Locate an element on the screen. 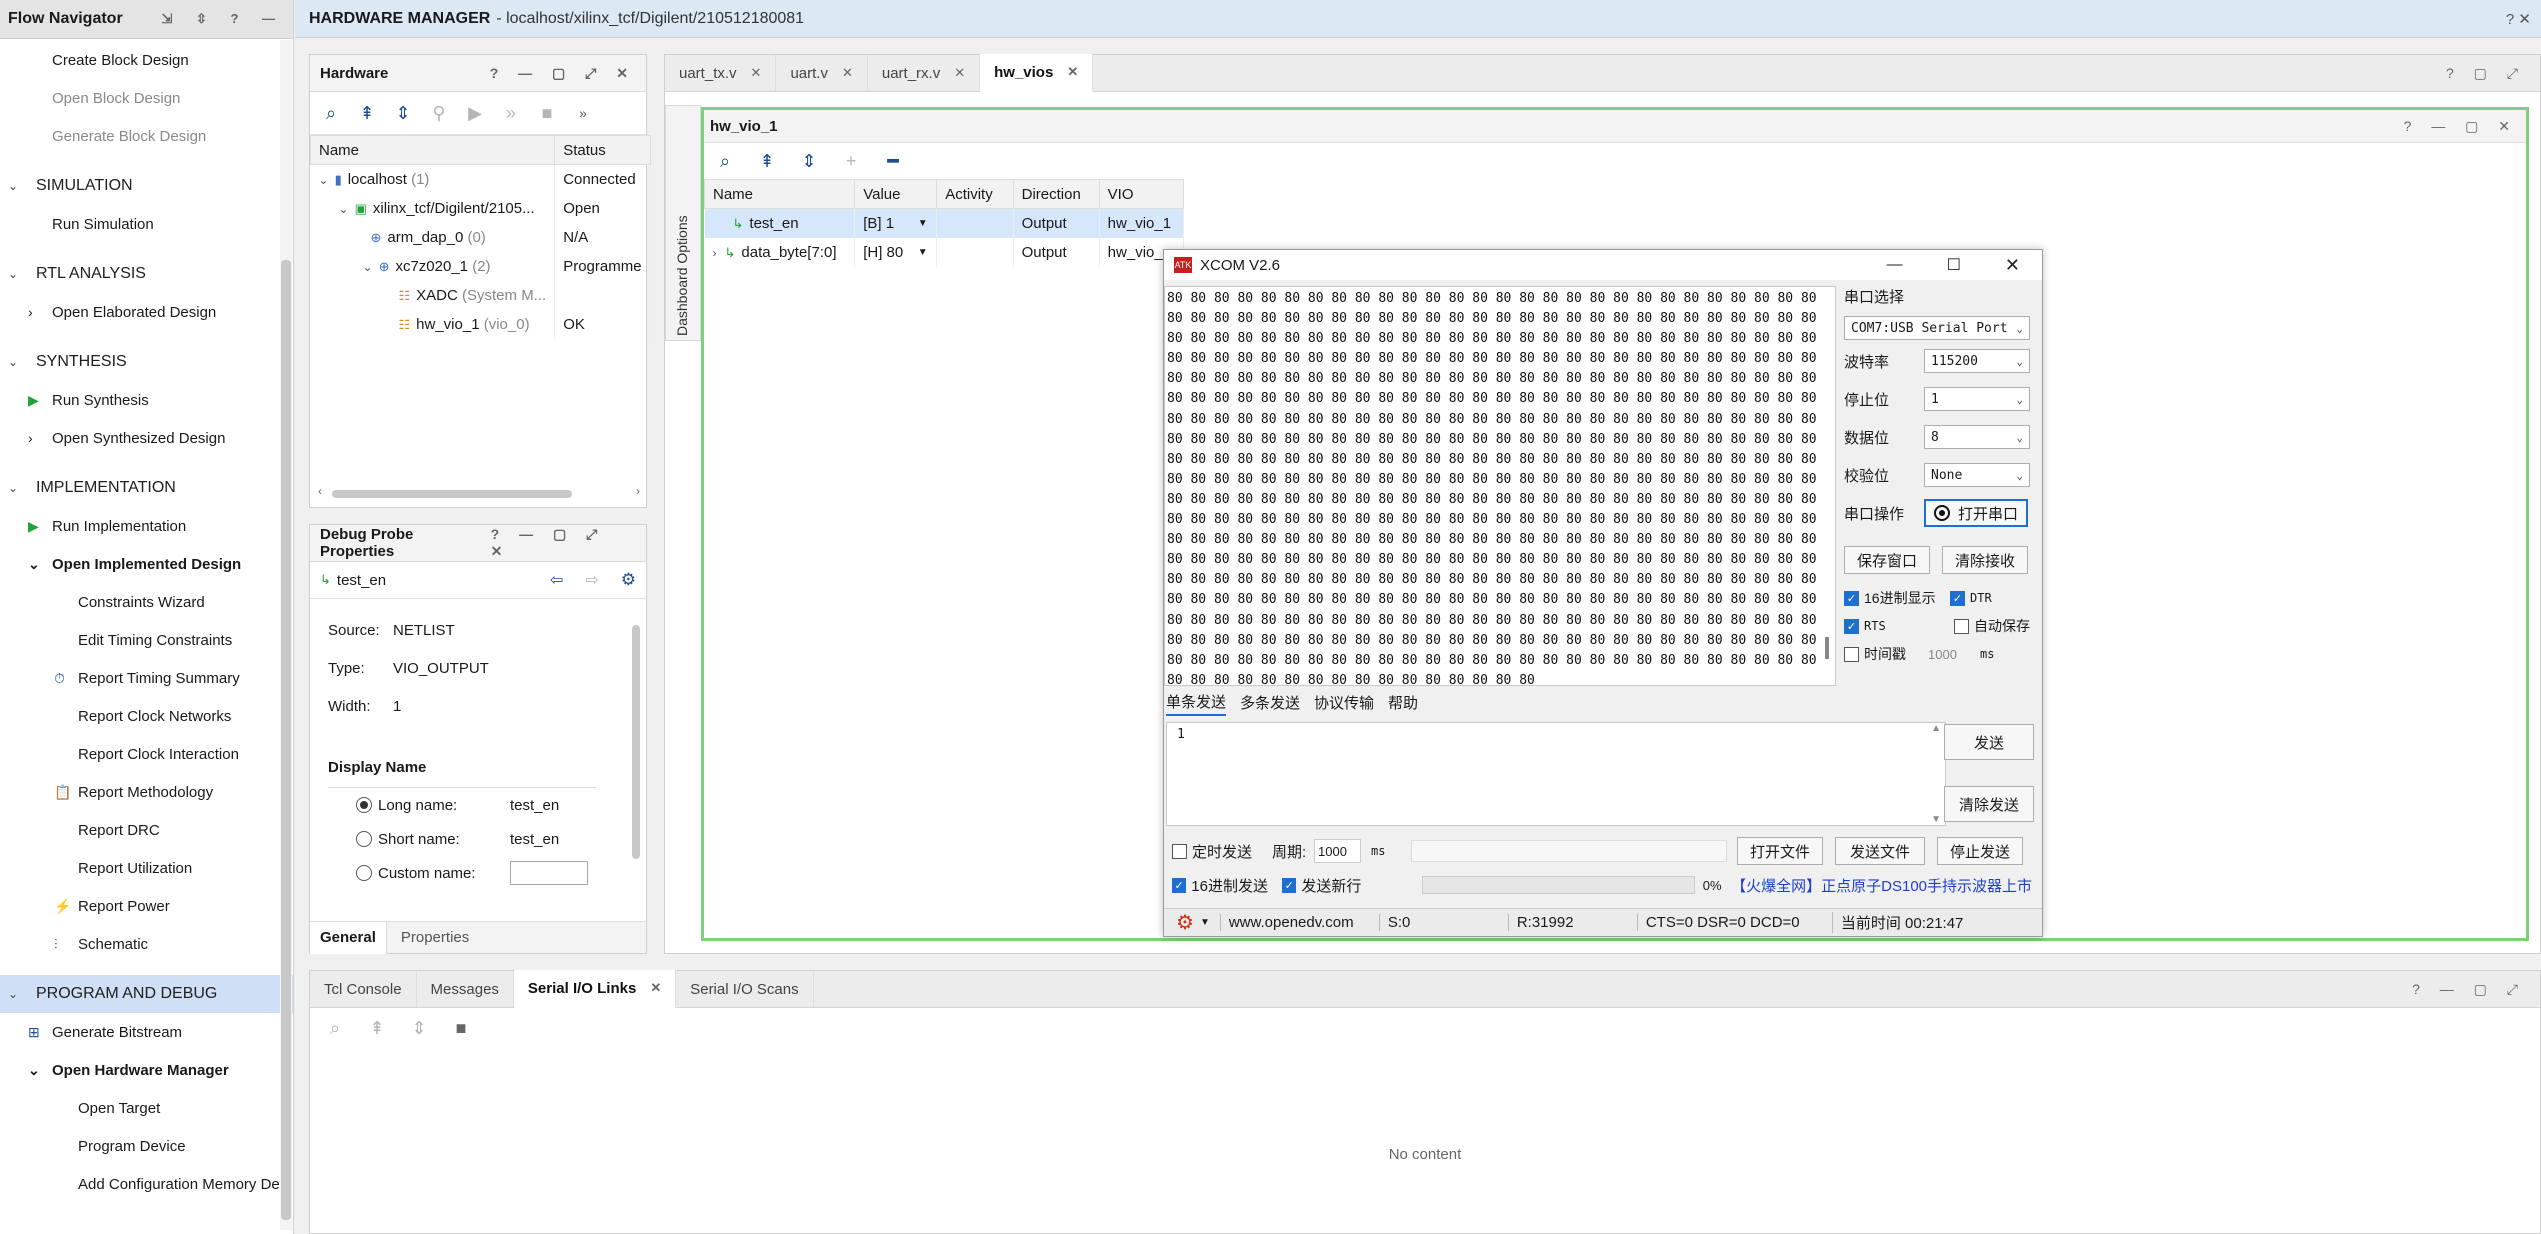 The height and width of the screenshot is (1234, 2541). tab-uart-v: uart.v ✕ is located at coordinates (822, 73).